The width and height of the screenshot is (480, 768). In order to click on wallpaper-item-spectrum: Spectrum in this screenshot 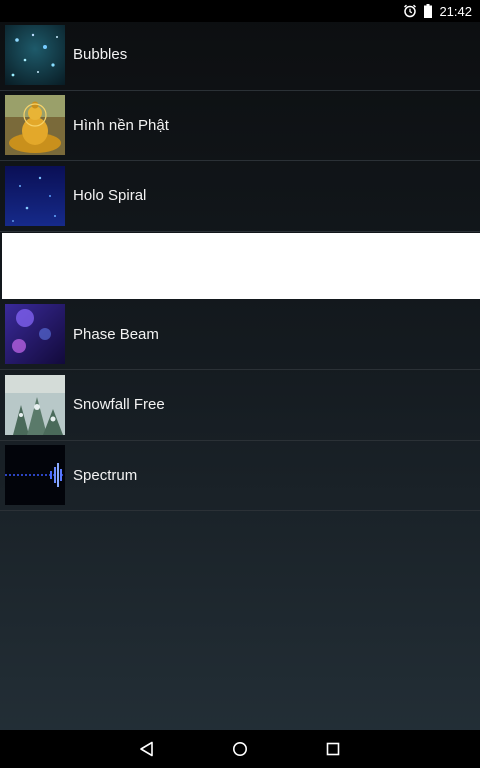, I will do `click(240, 476)`.